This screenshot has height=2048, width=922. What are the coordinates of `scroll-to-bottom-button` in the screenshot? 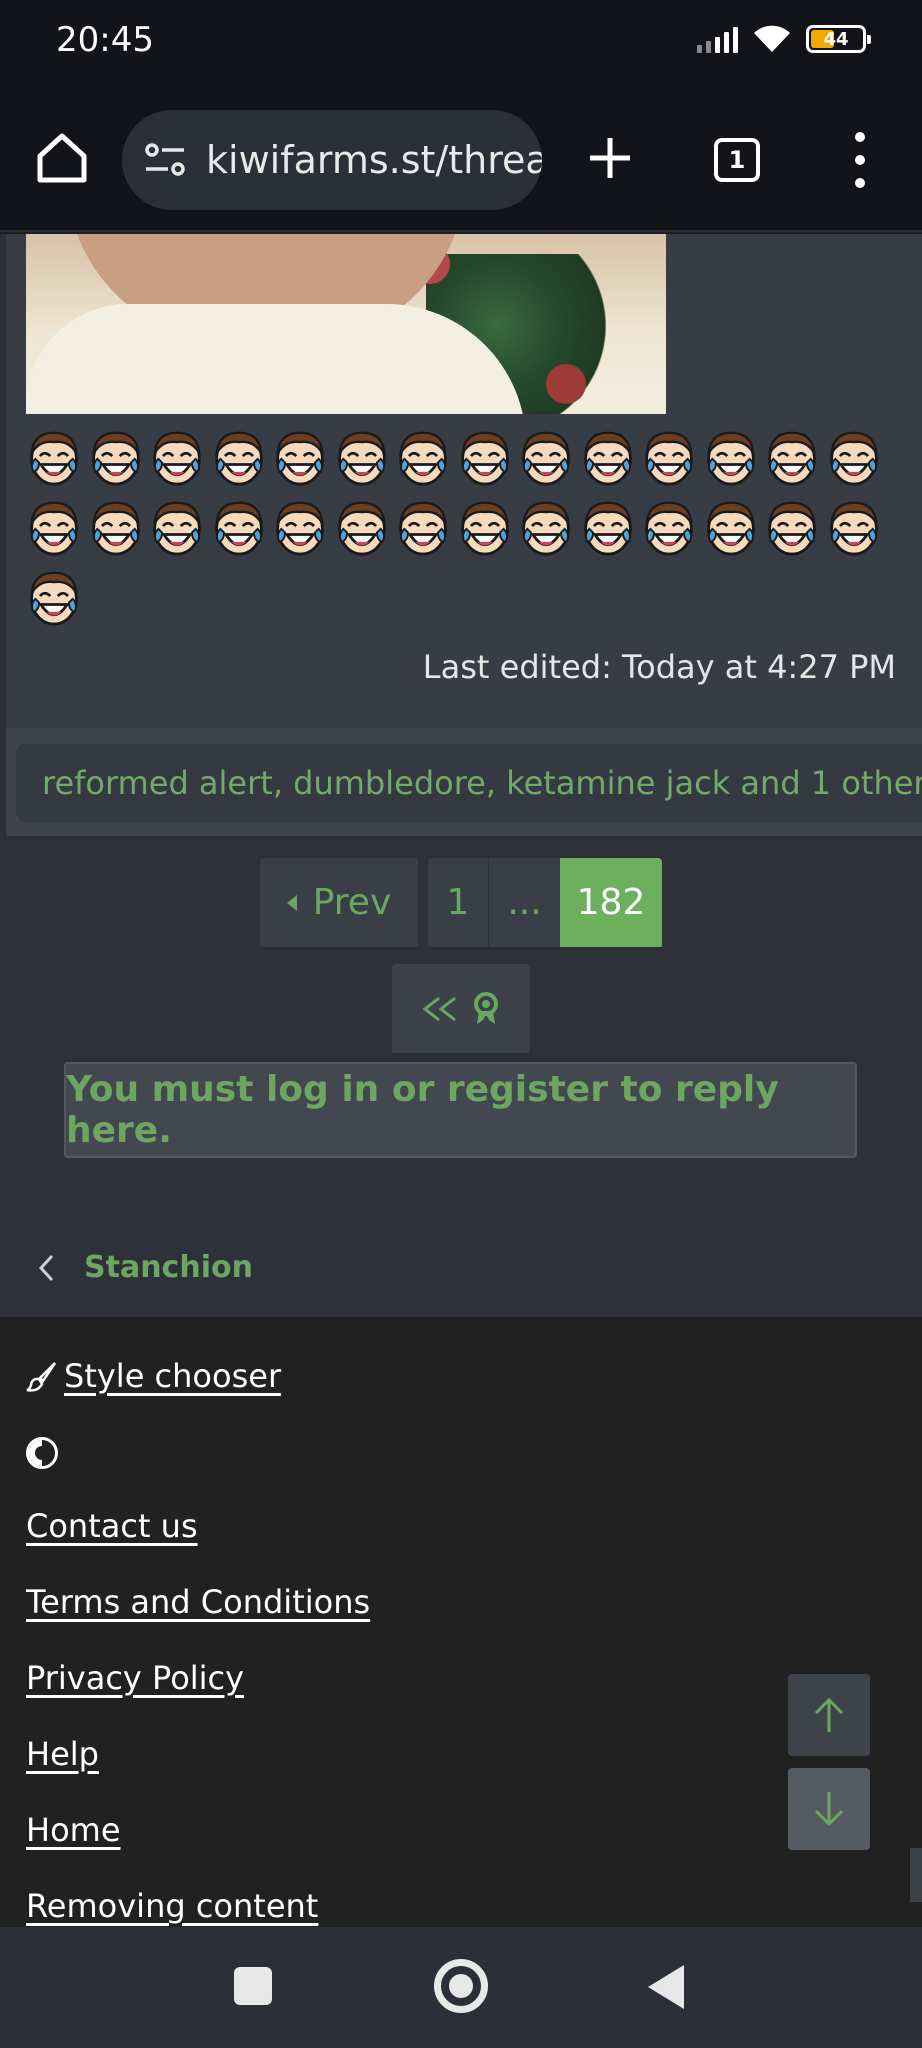 It's located at (829, 1809).